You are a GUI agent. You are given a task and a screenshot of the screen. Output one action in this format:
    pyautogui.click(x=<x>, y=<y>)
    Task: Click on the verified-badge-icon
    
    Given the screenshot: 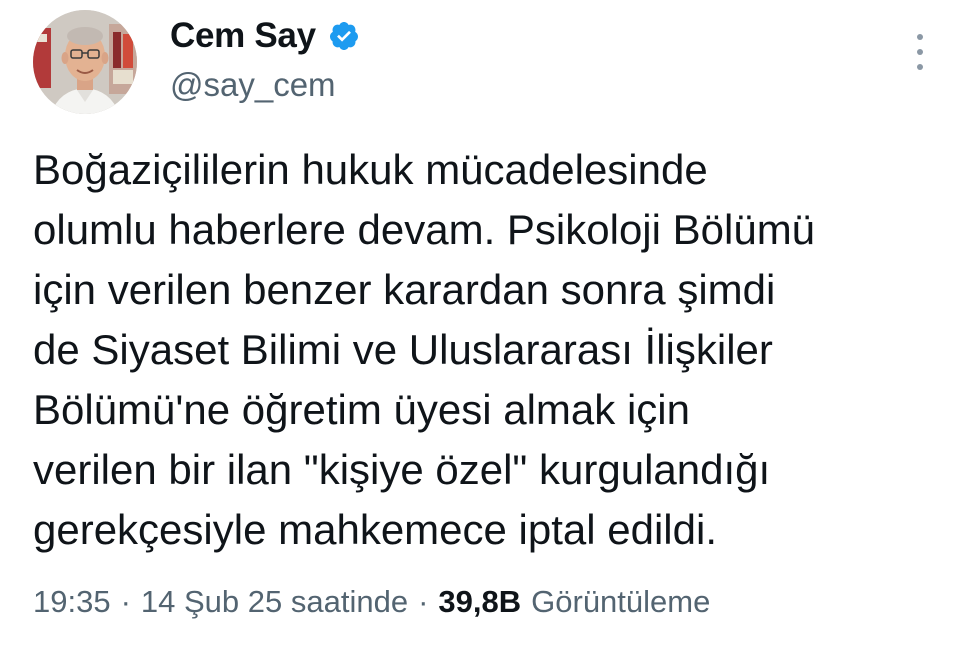 What is the action you would take?
    pyautogui.click(x=344, y=36)
    